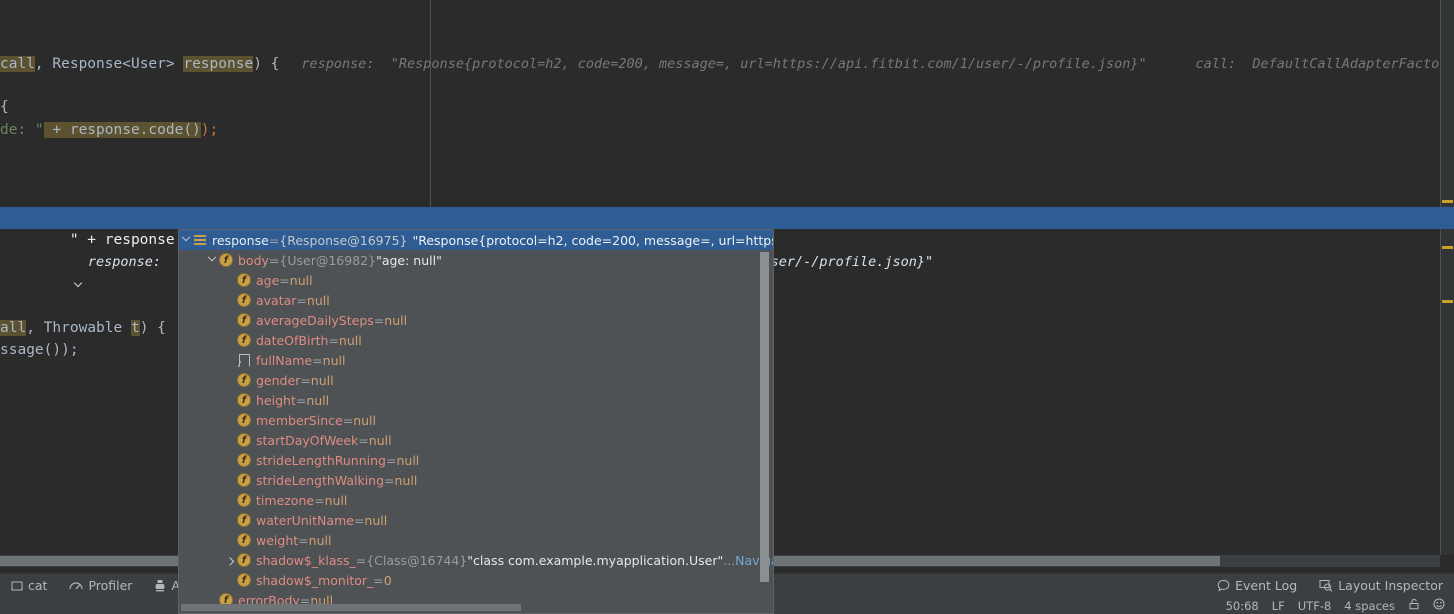 The height and width of the screenshot is (614, 1454). I want to click on tool-button-profiler: Profiler, so click(100, 586).